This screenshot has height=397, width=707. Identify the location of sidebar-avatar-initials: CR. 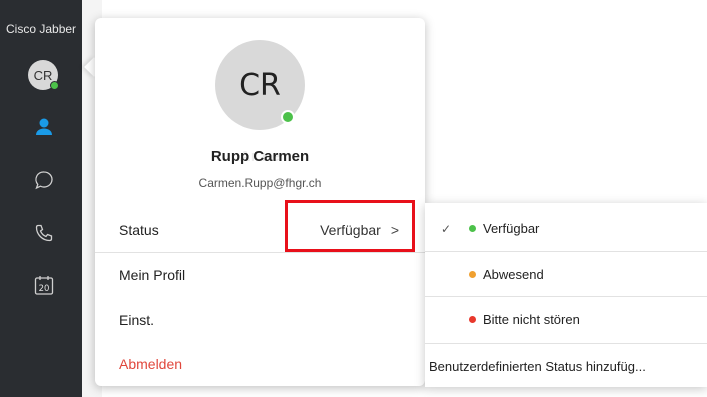
(43, 75).